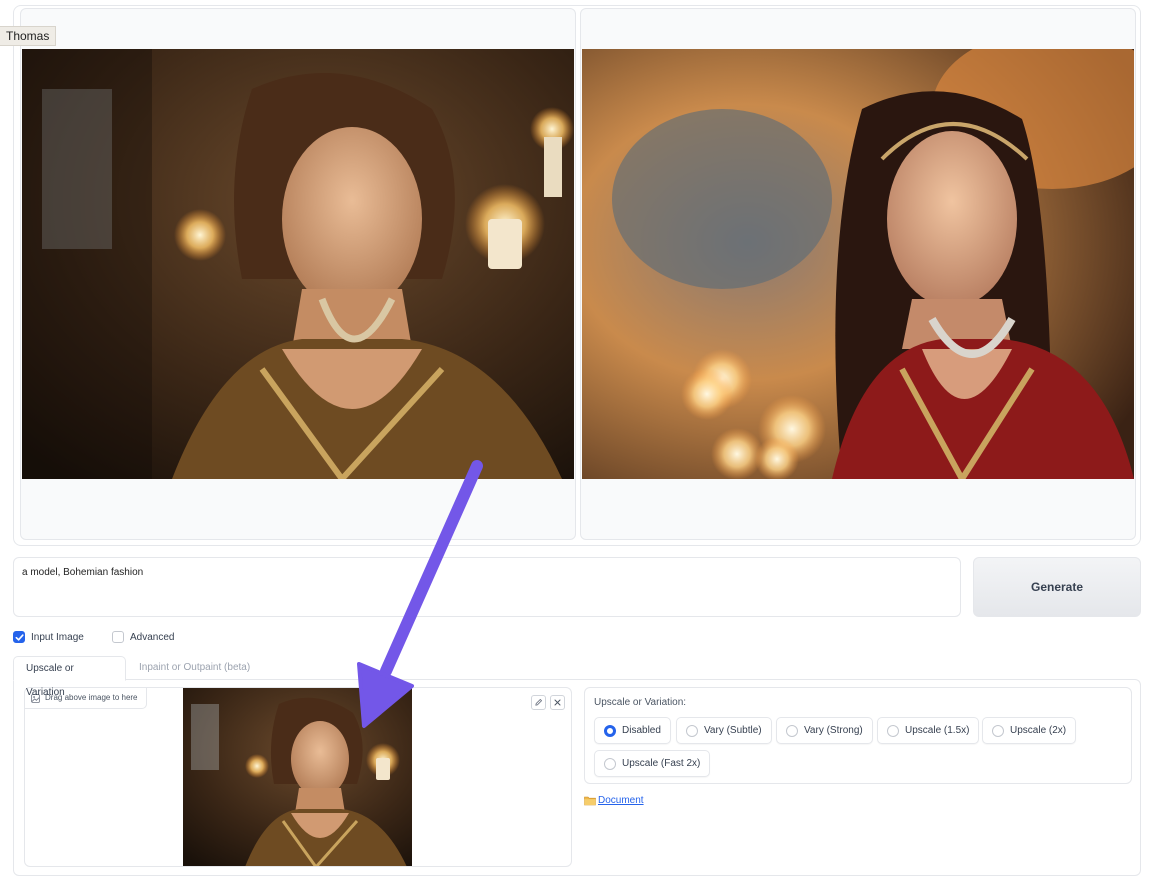 The height and width of the screenshot is (885, 1154). I want to click on prompt-input: a model, Bohemian fashion, so click(487, 587).